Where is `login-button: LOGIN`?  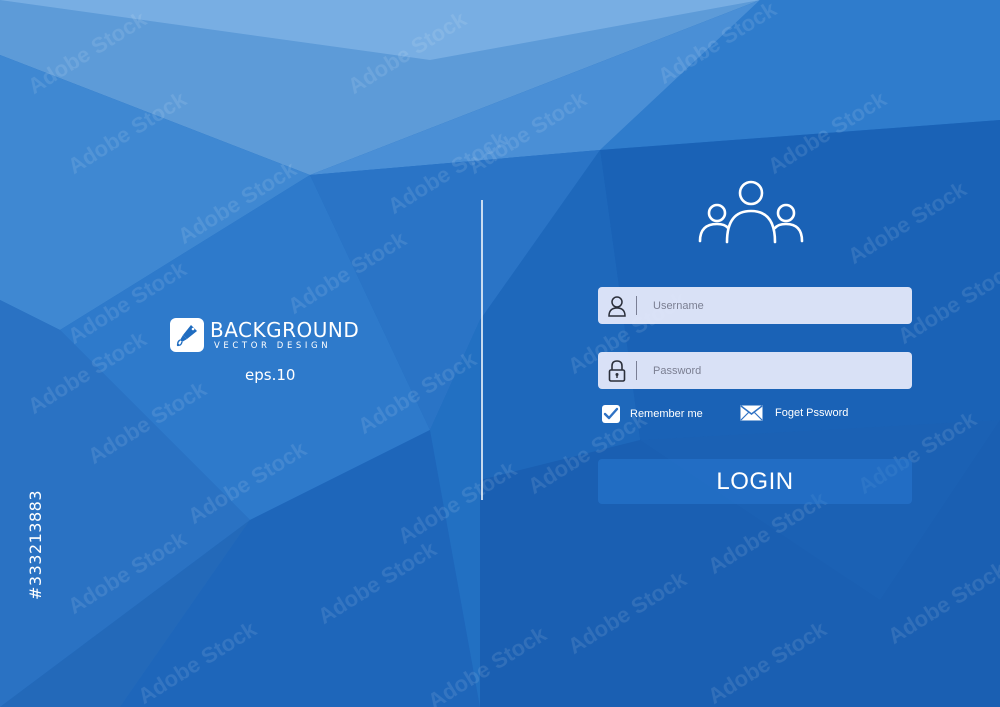 login-button: LOGIN is located at coordinates (755, 481).